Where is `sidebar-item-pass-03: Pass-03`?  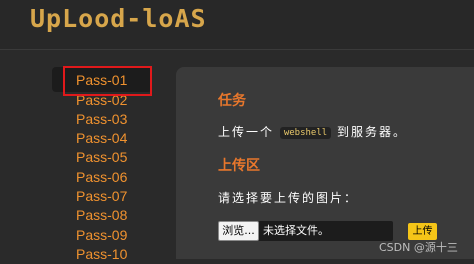 sidebar-item-pass-03: Pass-03 is located at coordinates (101, 119).